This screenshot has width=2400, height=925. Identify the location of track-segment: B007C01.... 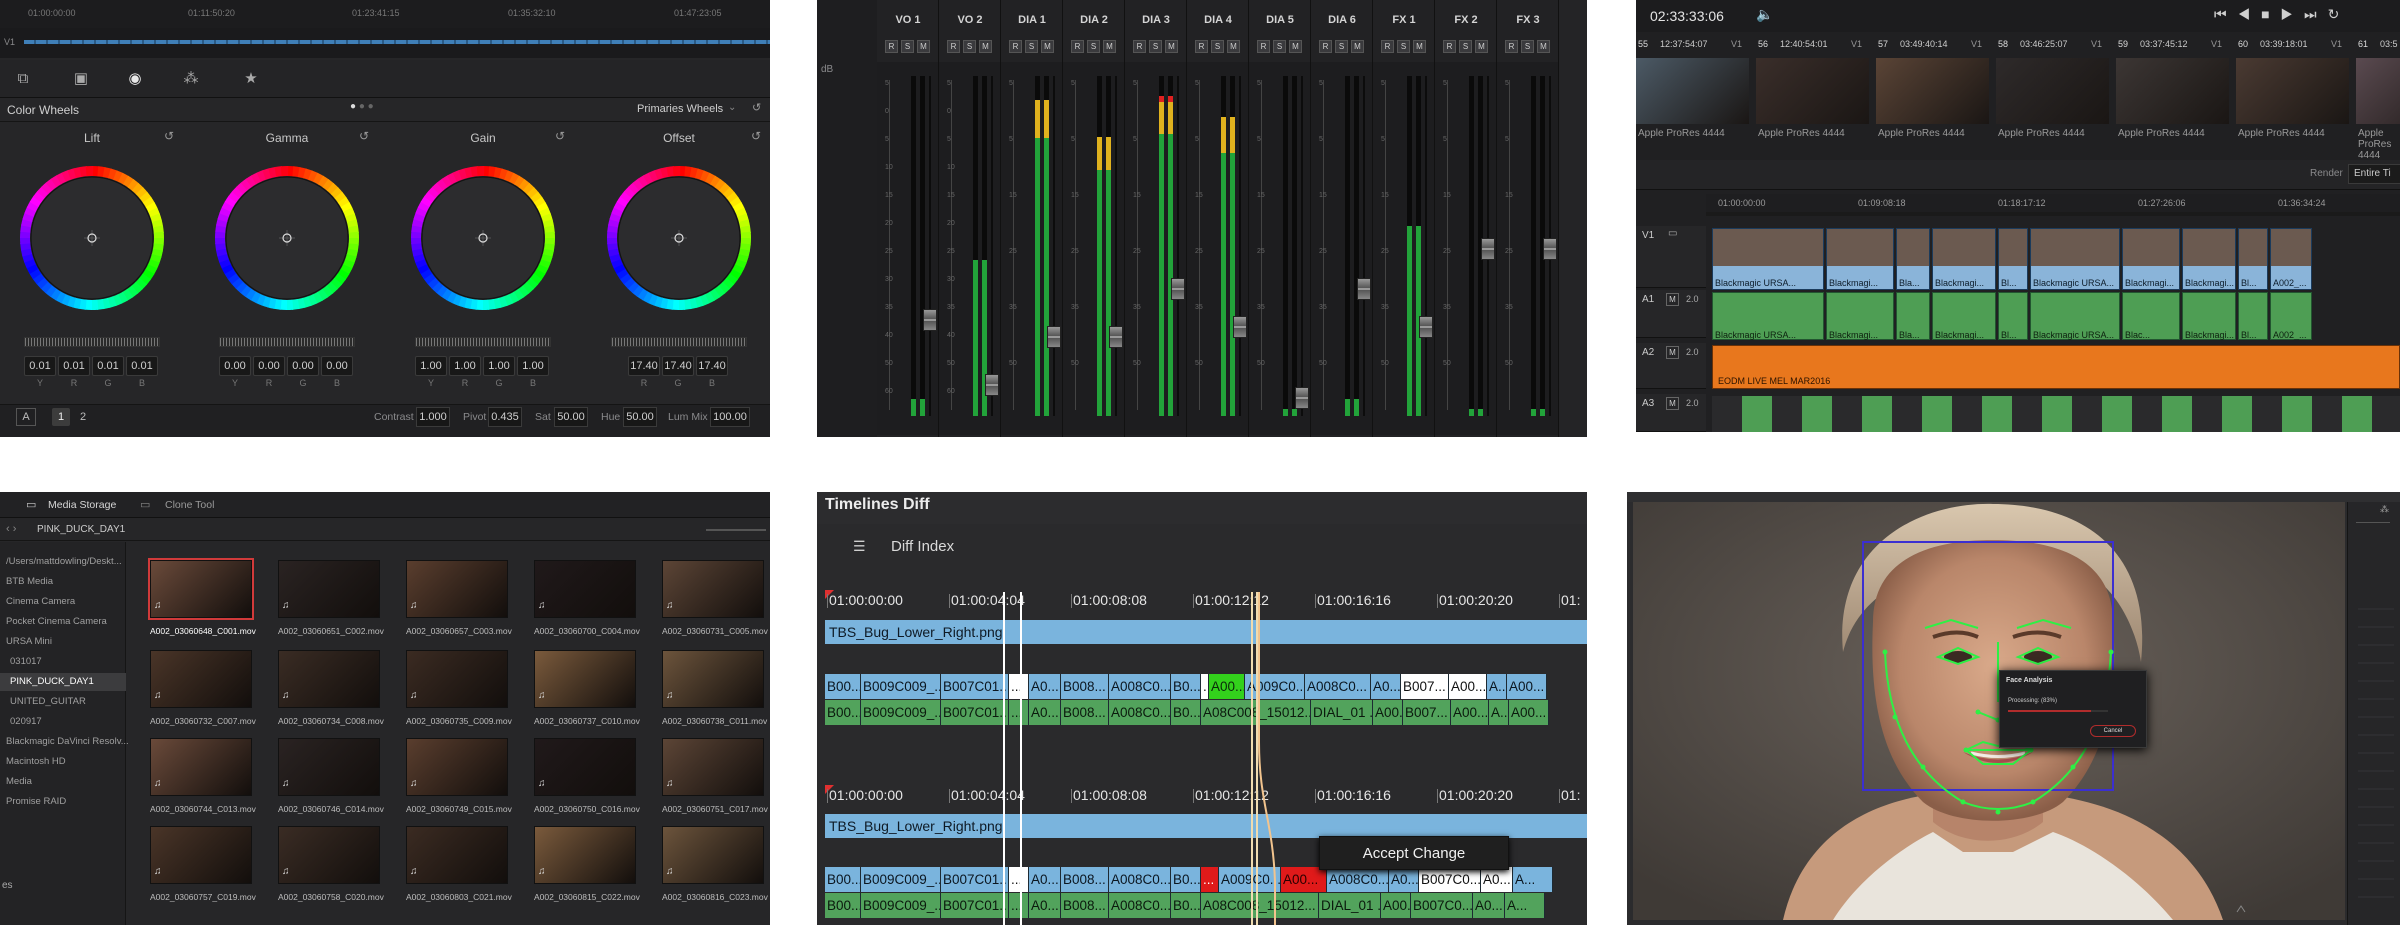
(975, 712).